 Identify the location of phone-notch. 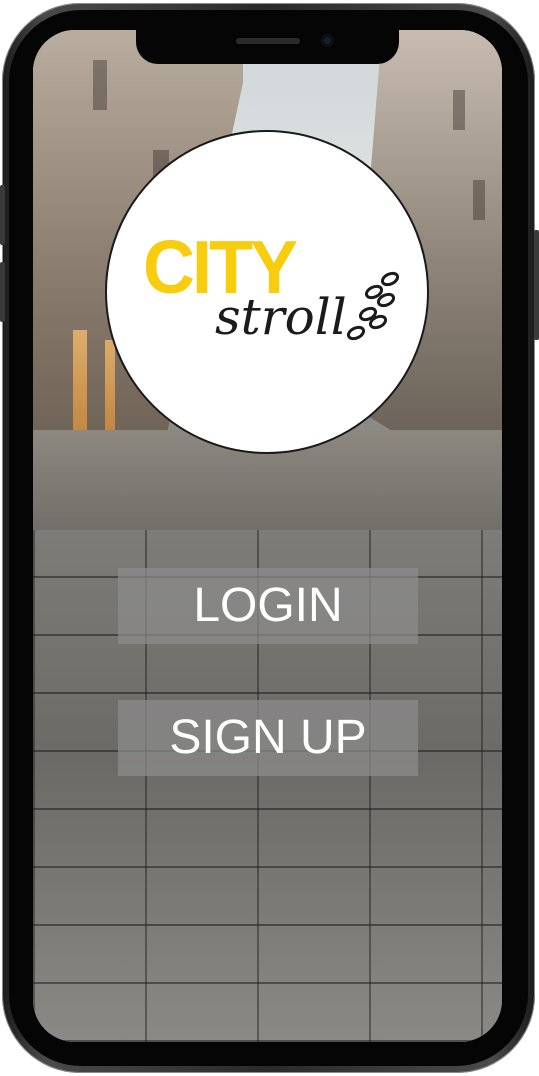
(267, 47).